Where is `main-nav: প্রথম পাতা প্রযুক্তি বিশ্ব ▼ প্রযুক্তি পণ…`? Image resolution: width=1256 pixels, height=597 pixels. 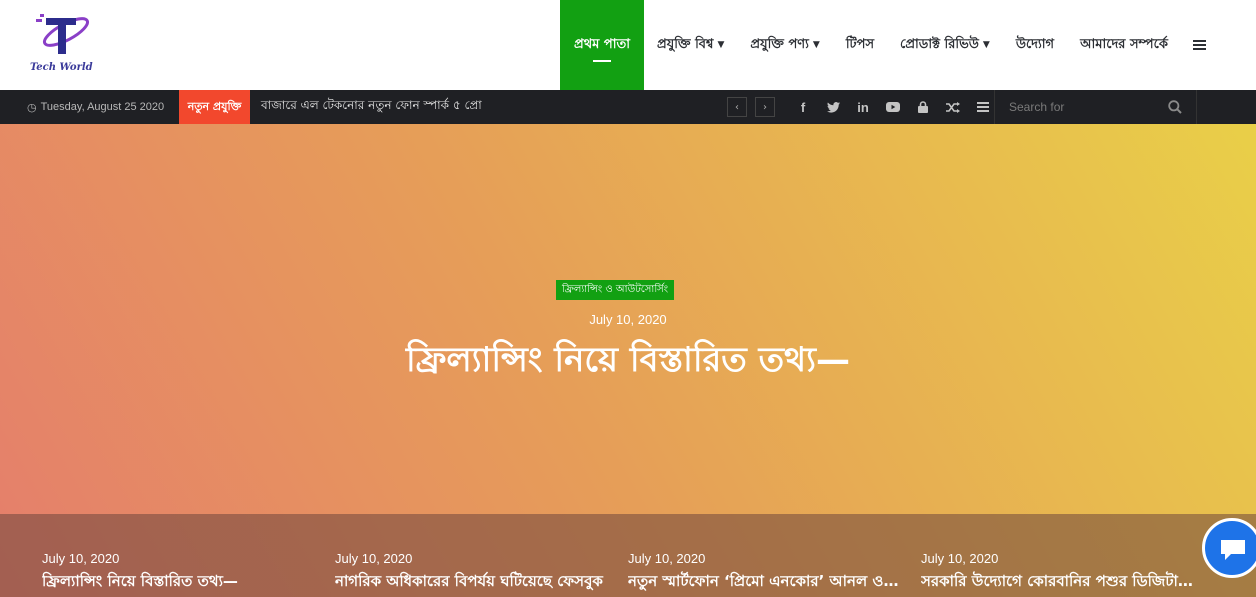
main-nav: প্রথম পাতা প্রযুক্তি বিশ্ব ▼ প্রযুক্তি পণ… is located at coordinates (889, 45).